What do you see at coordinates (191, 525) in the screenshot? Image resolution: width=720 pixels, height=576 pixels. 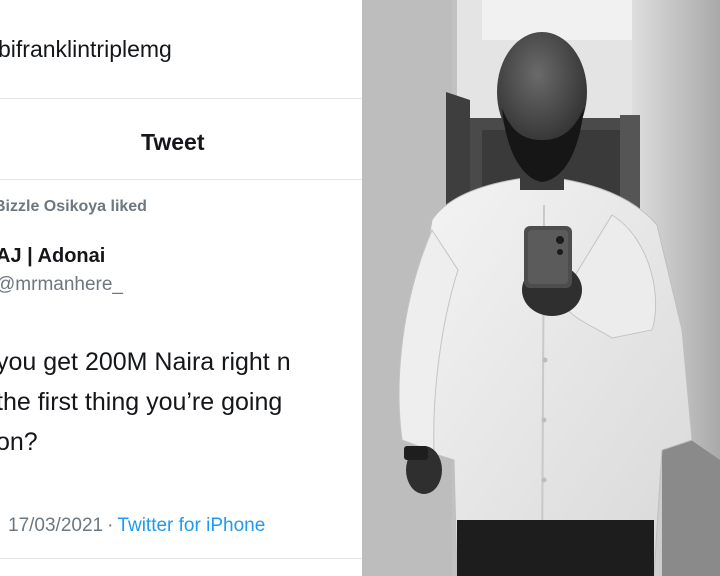 I see `tweet-source-link: Twitter for iPhone` at bounding box center [191, 525].